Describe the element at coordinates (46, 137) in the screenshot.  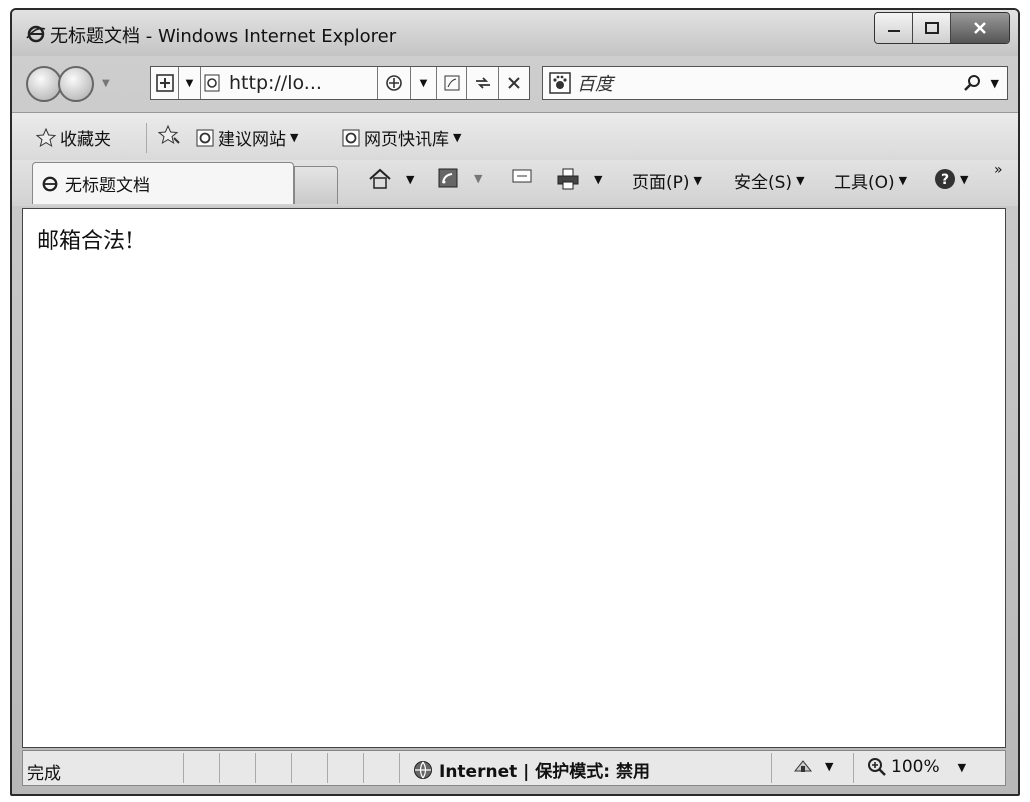
I see `star-icon` at that location.